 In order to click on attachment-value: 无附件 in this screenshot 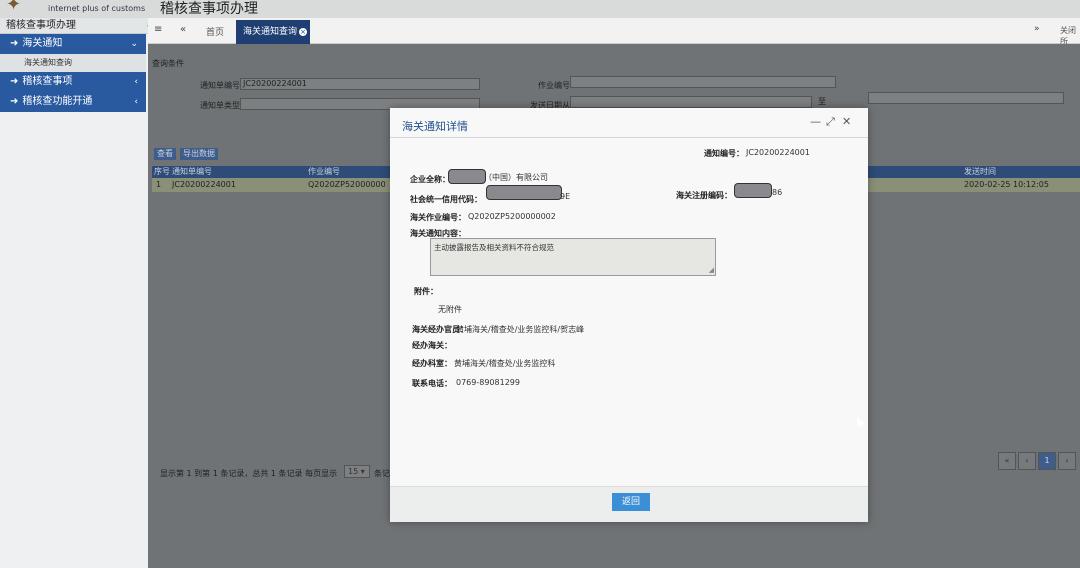, I will do `click(450, 309)`.